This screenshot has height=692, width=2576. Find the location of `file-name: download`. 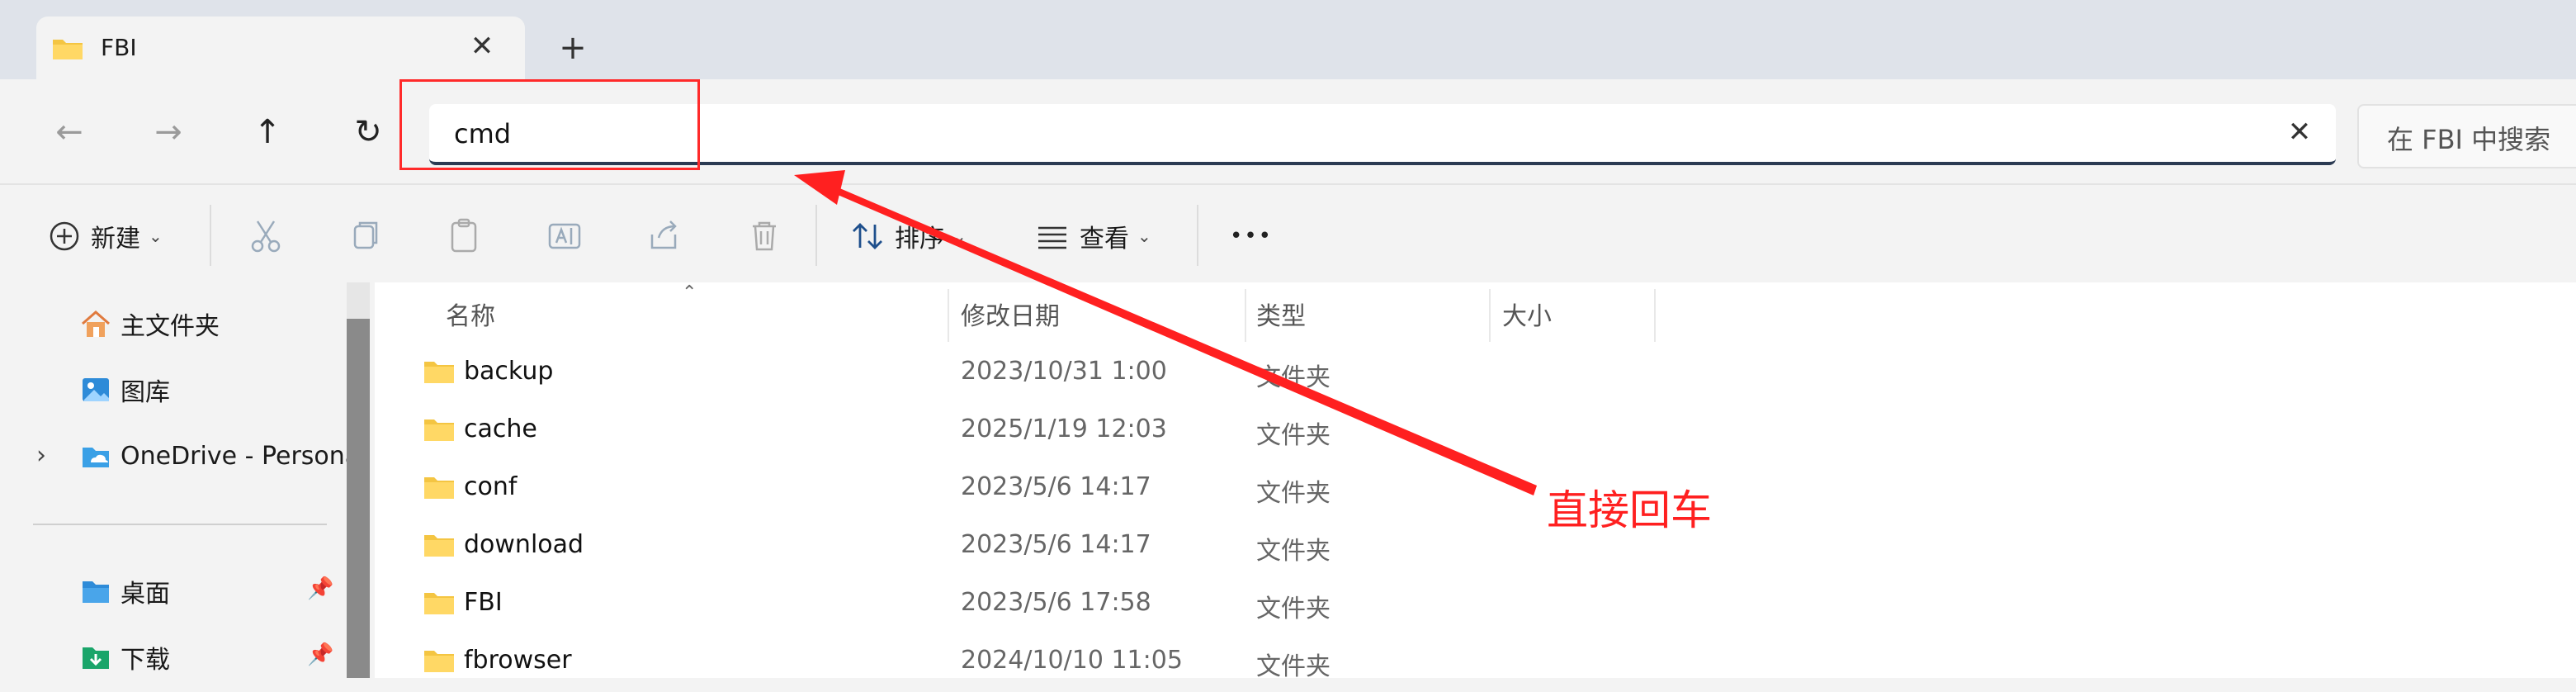

file-name: download is located at coordinates (524, 545).